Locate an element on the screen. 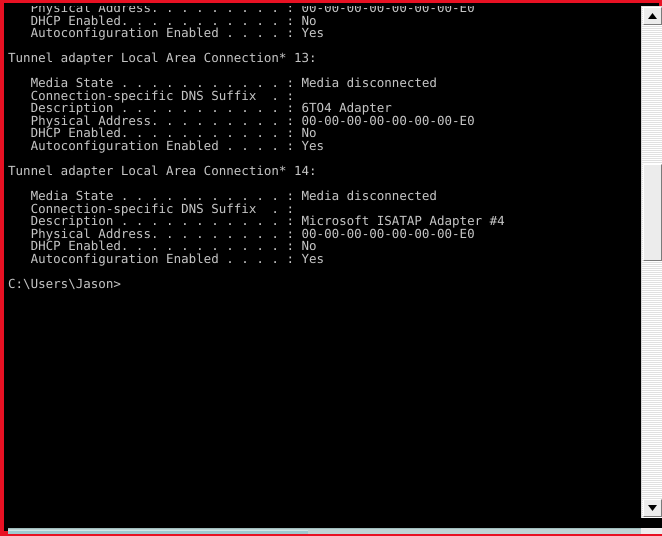  console-line: C:\Users\Jason> is located at coordinates (64, 284).